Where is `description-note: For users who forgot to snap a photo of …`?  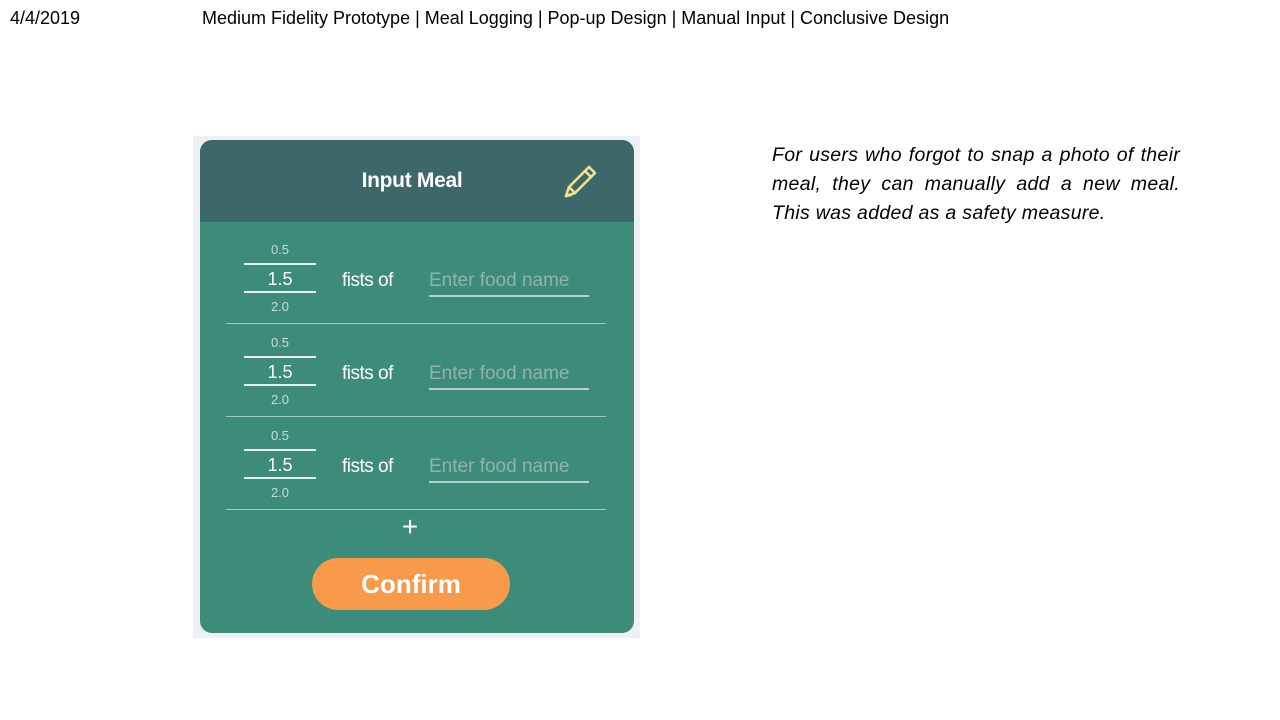 description-note: For users who forgot to snap a photo of … is located at coordinates (976, 184).